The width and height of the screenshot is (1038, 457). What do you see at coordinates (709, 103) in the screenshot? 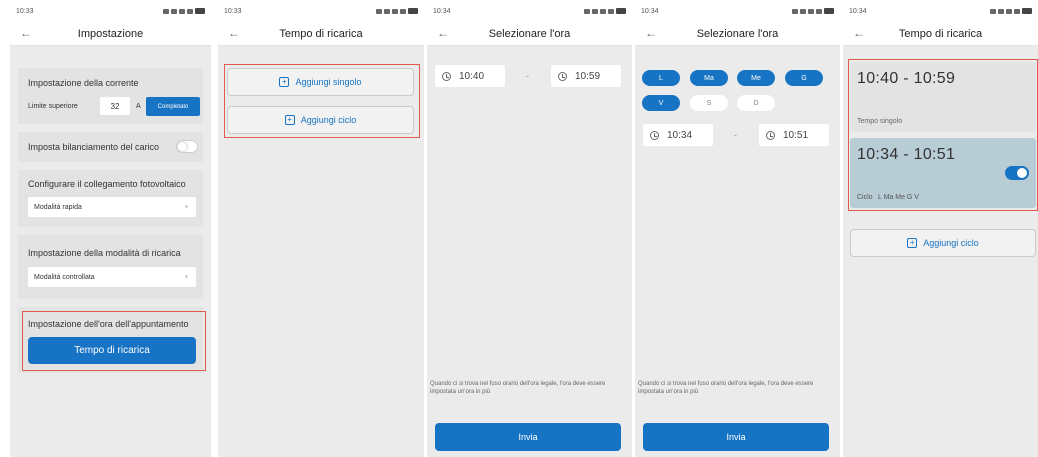
I see `day-chip-s: S` at bounding box center [709, 103].